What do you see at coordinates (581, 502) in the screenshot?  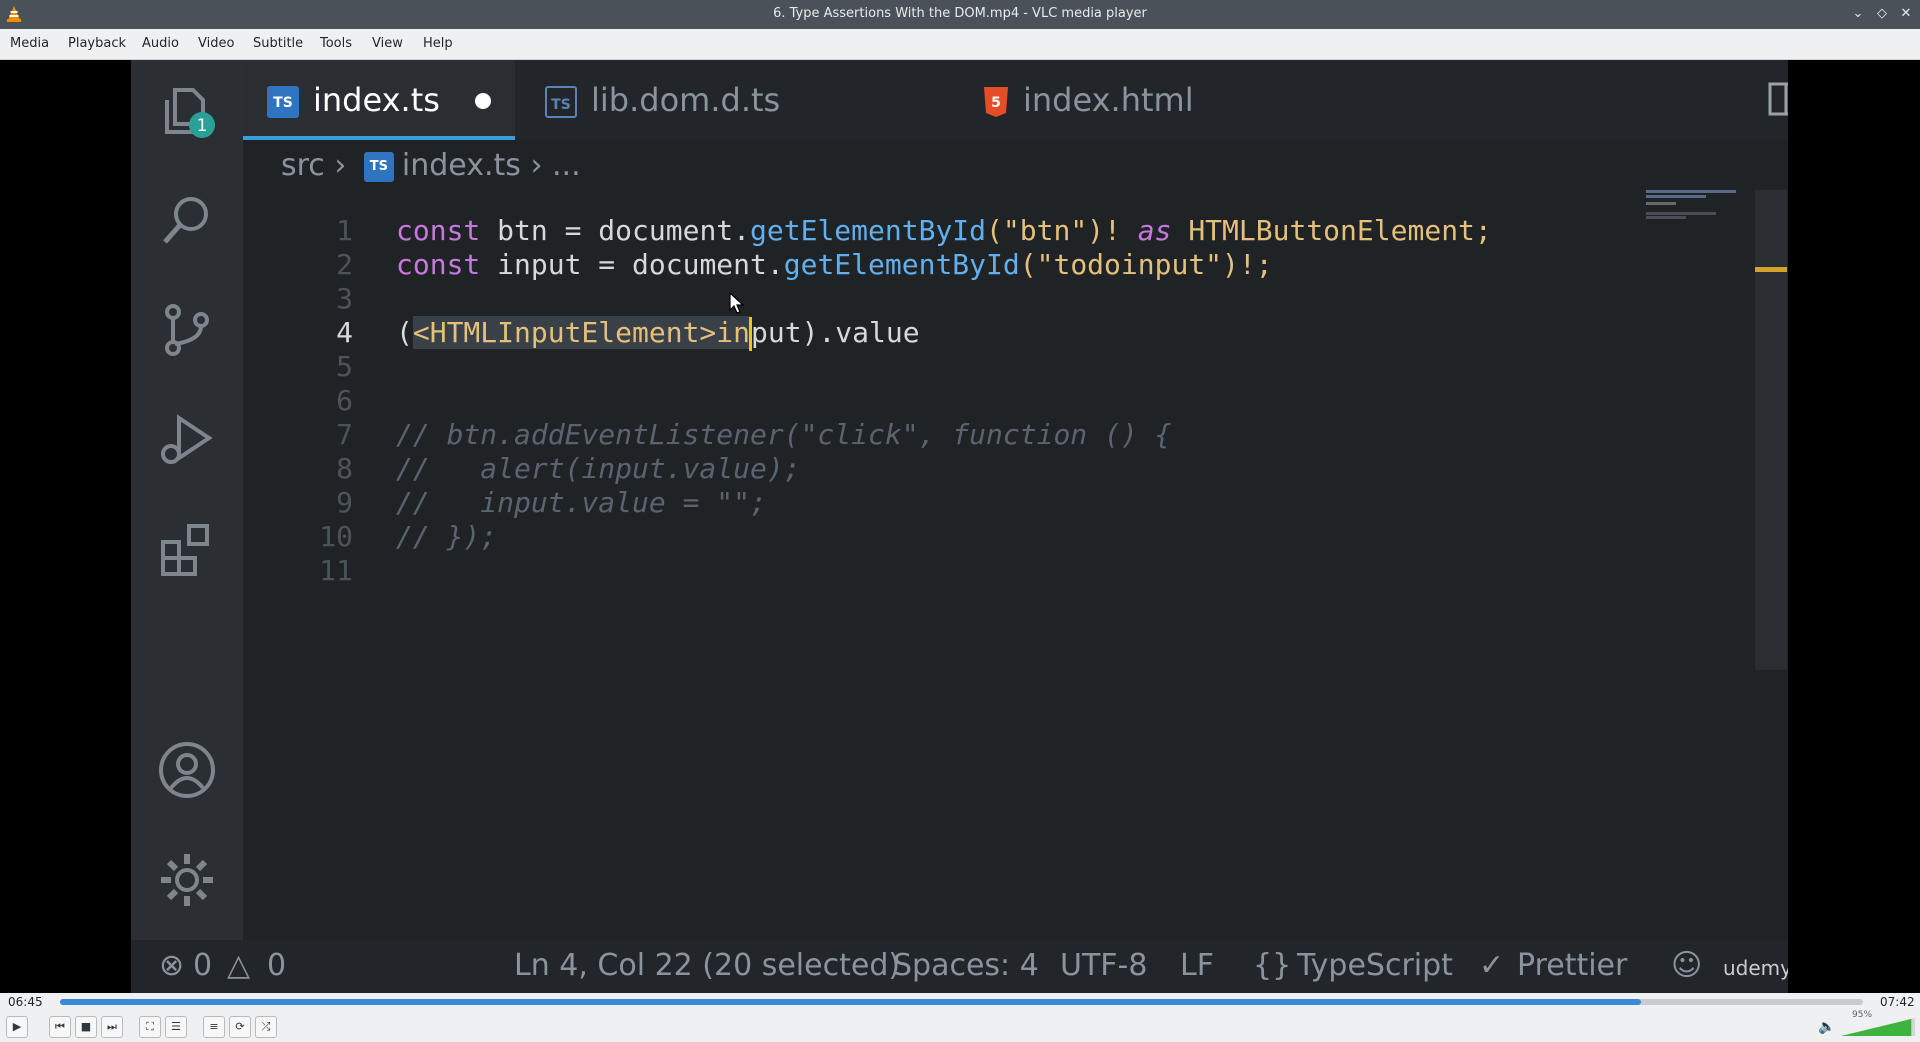 I see `code-line-9: // input.value = "";` at bounding box center [581, 502].